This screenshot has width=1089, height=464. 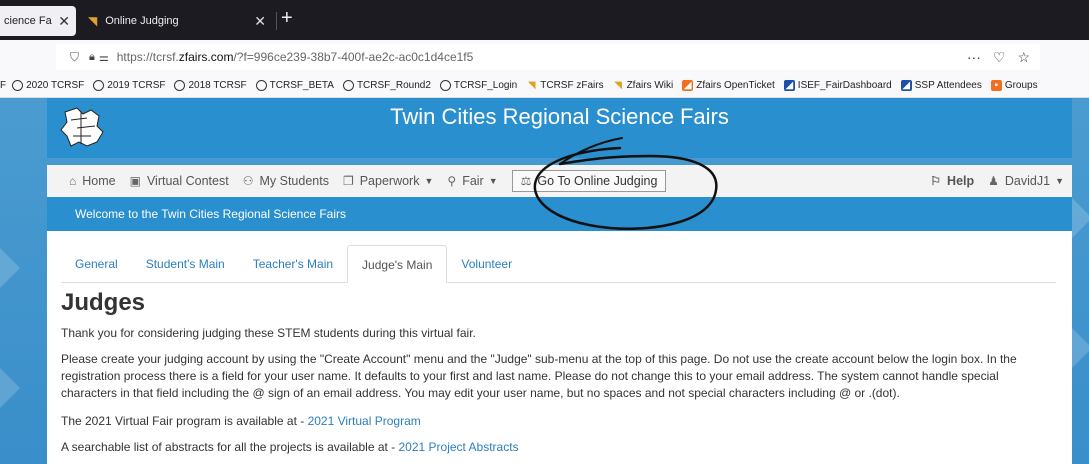 I want to click on browser-tab-science-fair: cience Fa ✕, so click(x=38, y=21).